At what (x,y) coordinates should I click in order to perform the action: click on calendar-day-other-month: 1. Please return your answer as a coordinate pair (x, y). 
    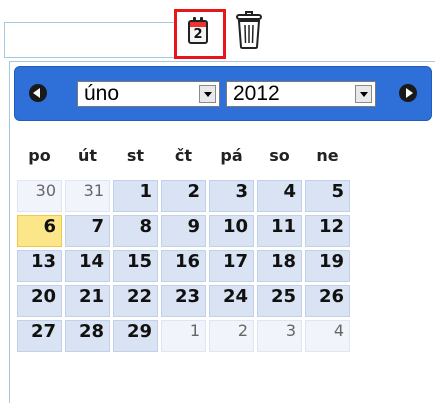
    Looking at the image, I should click on (183, 336).